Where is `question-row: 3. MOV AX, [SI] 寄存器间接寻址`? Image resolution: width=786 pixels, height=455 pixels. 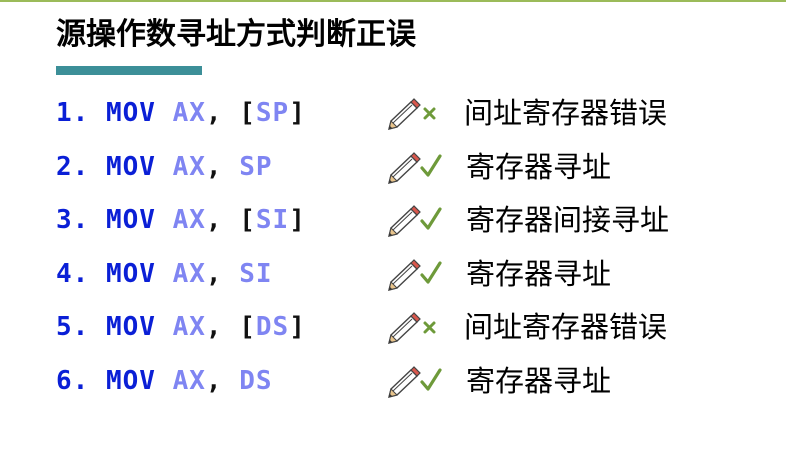 question-row: 3. MOV AX, [SI] 寄存器间接寻址 is located at coordinates (416, 222).